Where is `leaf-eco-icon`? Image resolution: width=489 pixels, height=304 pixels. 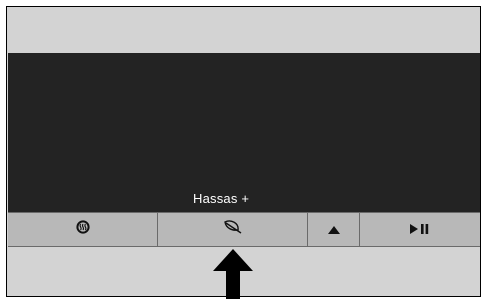
leaf-eco-icon is located at coordinates (233, 229).